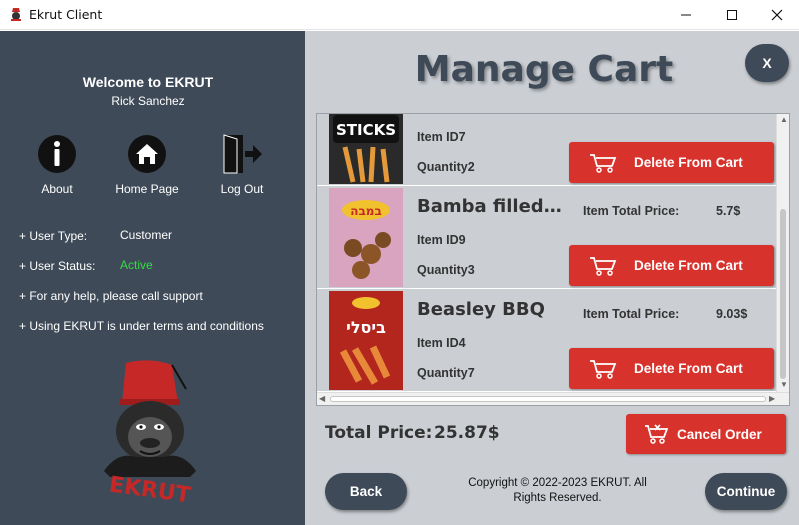 This screenshot has width=799, height=525. I want to click on user-status-value: Active, so click(136, 265).